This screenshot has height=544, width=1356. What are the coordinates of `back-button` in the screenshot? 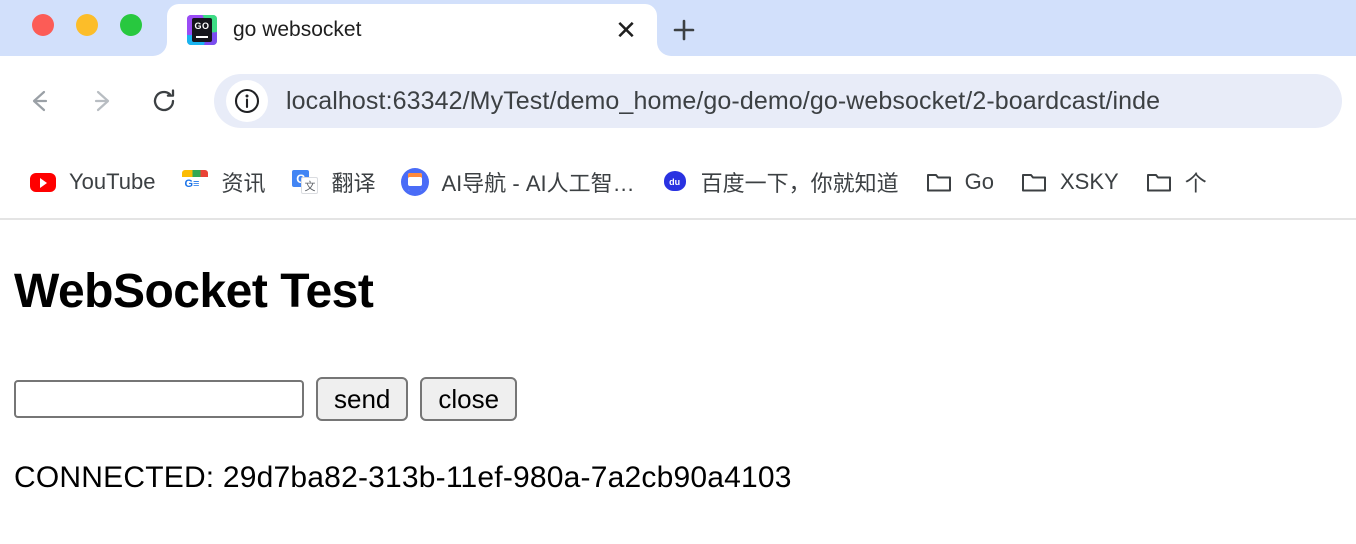 It's located at (40, 101).